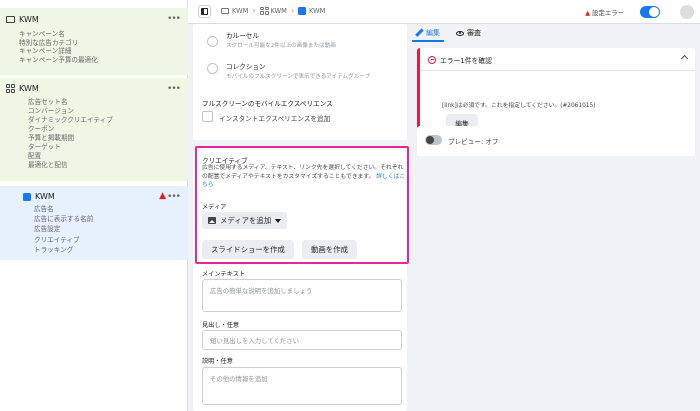 This screenshot has width=700, height=411. I want to click on tab-edit: 編集, so click(428, 35).